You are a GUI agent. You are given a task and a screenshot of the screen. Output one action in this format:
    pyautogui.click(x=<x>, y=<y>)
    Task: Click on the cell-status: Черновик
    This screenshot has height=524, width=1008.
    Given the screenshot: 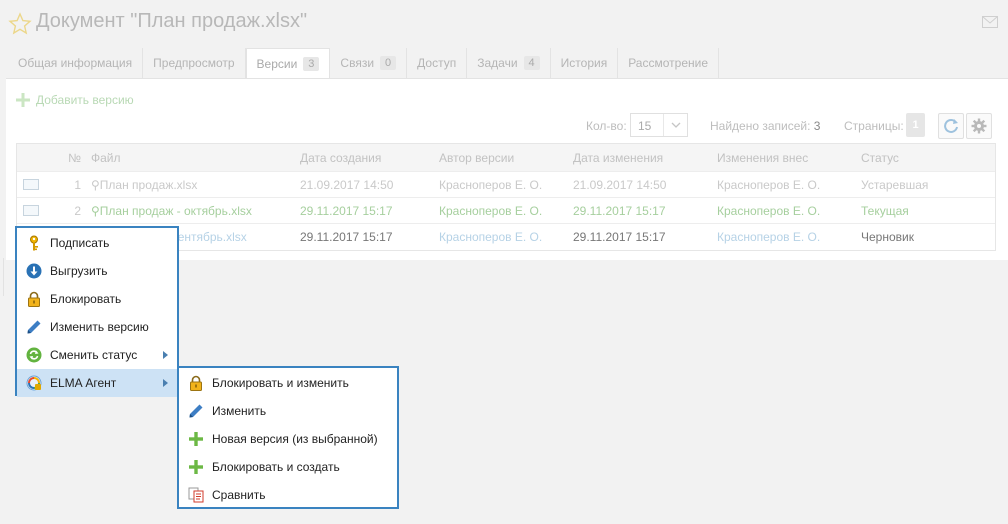 What is the action you would take?
    pyautogui.click(x=887, y=237)
    